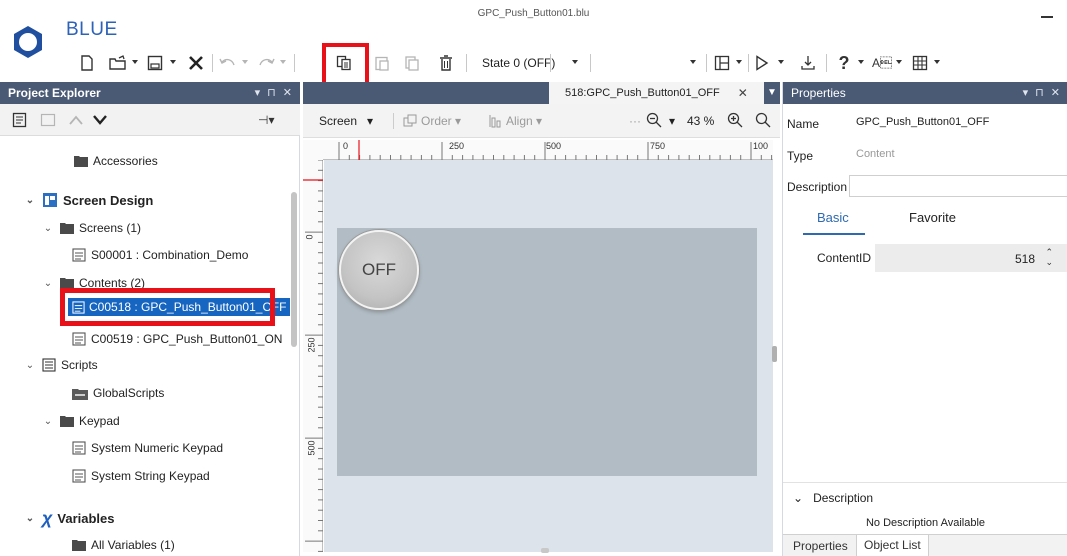 The image size is (1067, 556). I want to click on tree-node-numeric-keypad: System Numeric Keypad, so click(147, 448).